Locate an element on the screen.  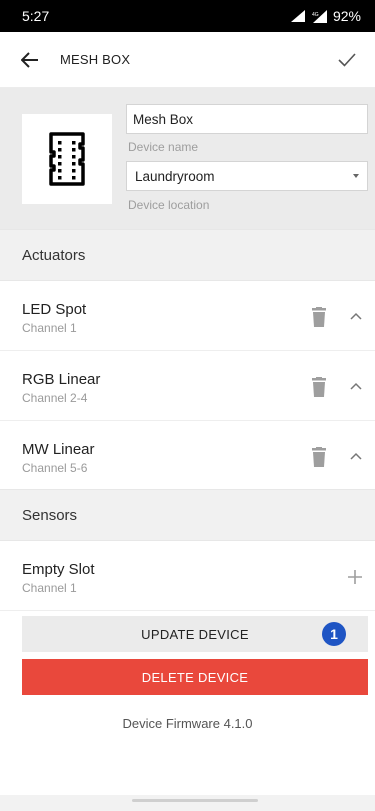
device-location-value: Laundryroom is located at coordinates (175, 176).